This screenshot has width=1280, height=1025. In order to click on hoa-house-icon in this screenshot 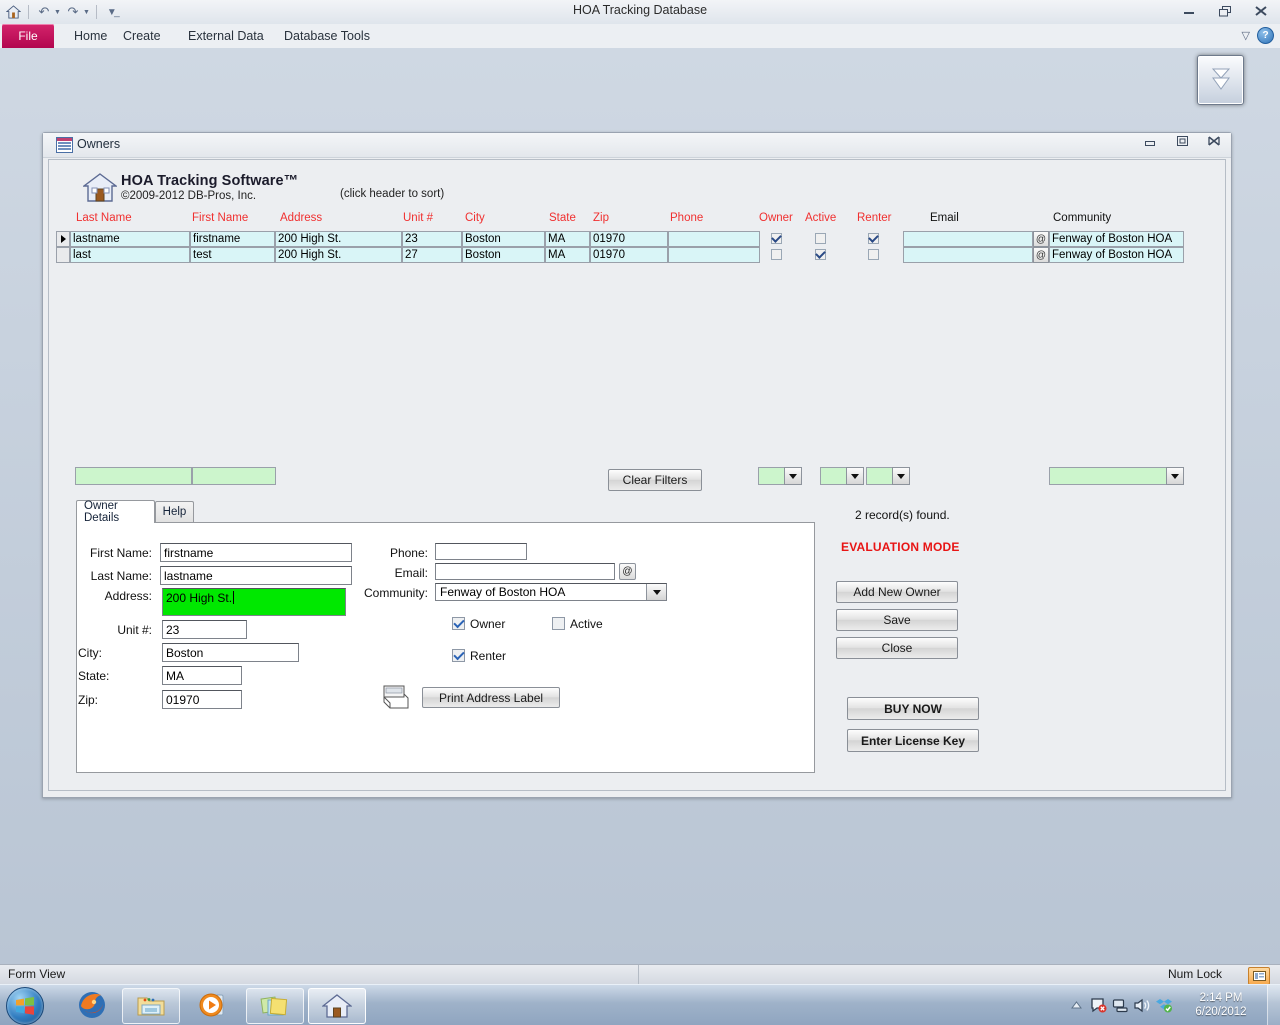, I will do `click(337, 1006)`.